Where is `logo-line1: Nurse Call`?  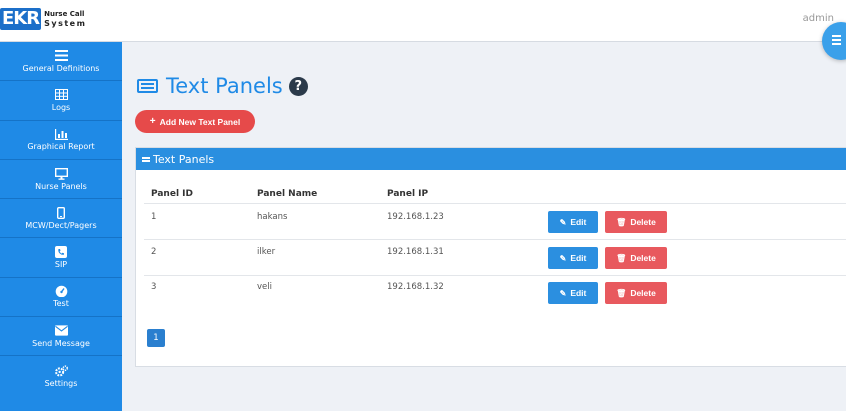
logo-line1: Nurse Call is located at coordinates (64, 14).